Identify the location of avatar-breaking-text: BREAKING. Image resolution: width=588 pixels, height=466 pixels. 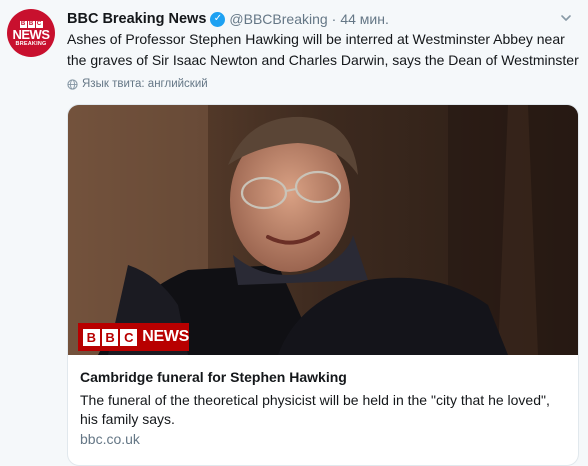
(31, 43).